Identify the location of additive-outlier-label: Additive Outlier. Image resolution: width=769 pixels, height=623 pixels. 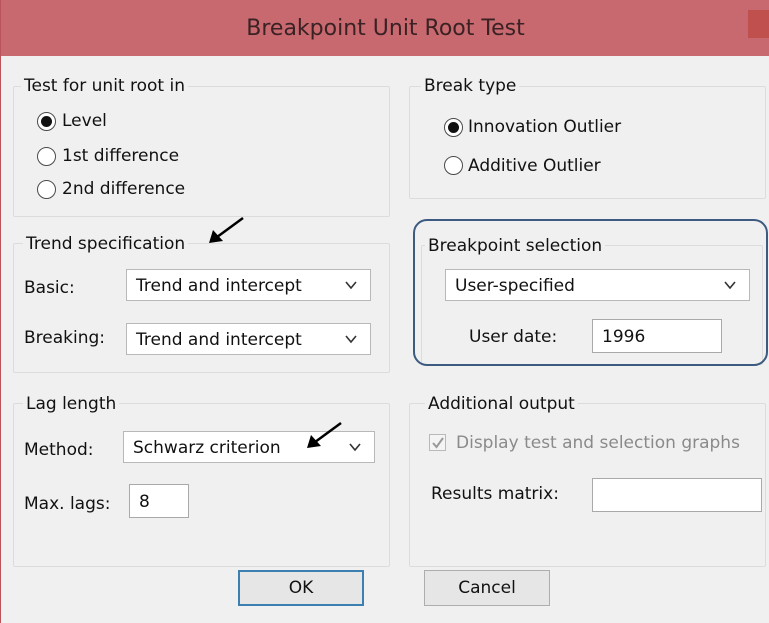
(534, 166).